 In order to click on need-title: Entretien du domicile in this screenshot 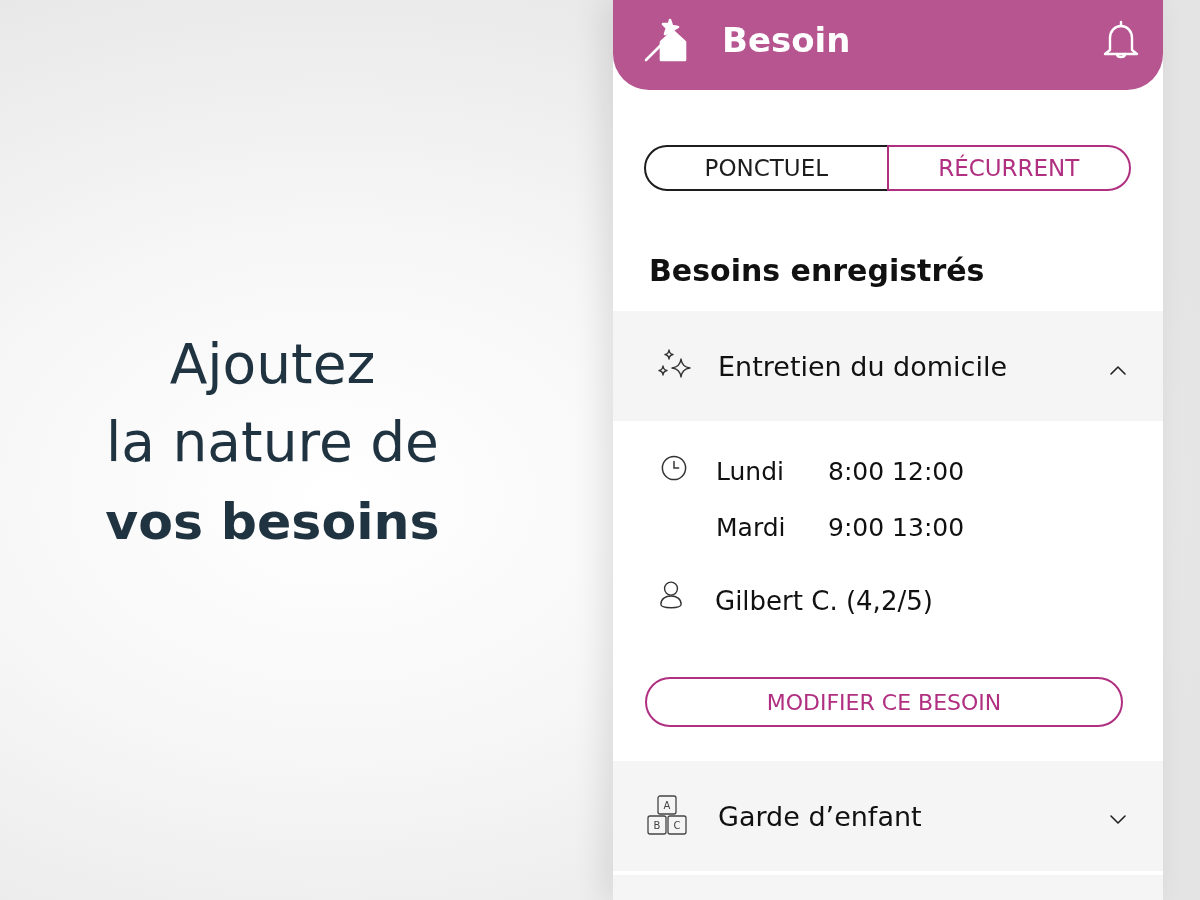, I will do `click(863, 366)`.